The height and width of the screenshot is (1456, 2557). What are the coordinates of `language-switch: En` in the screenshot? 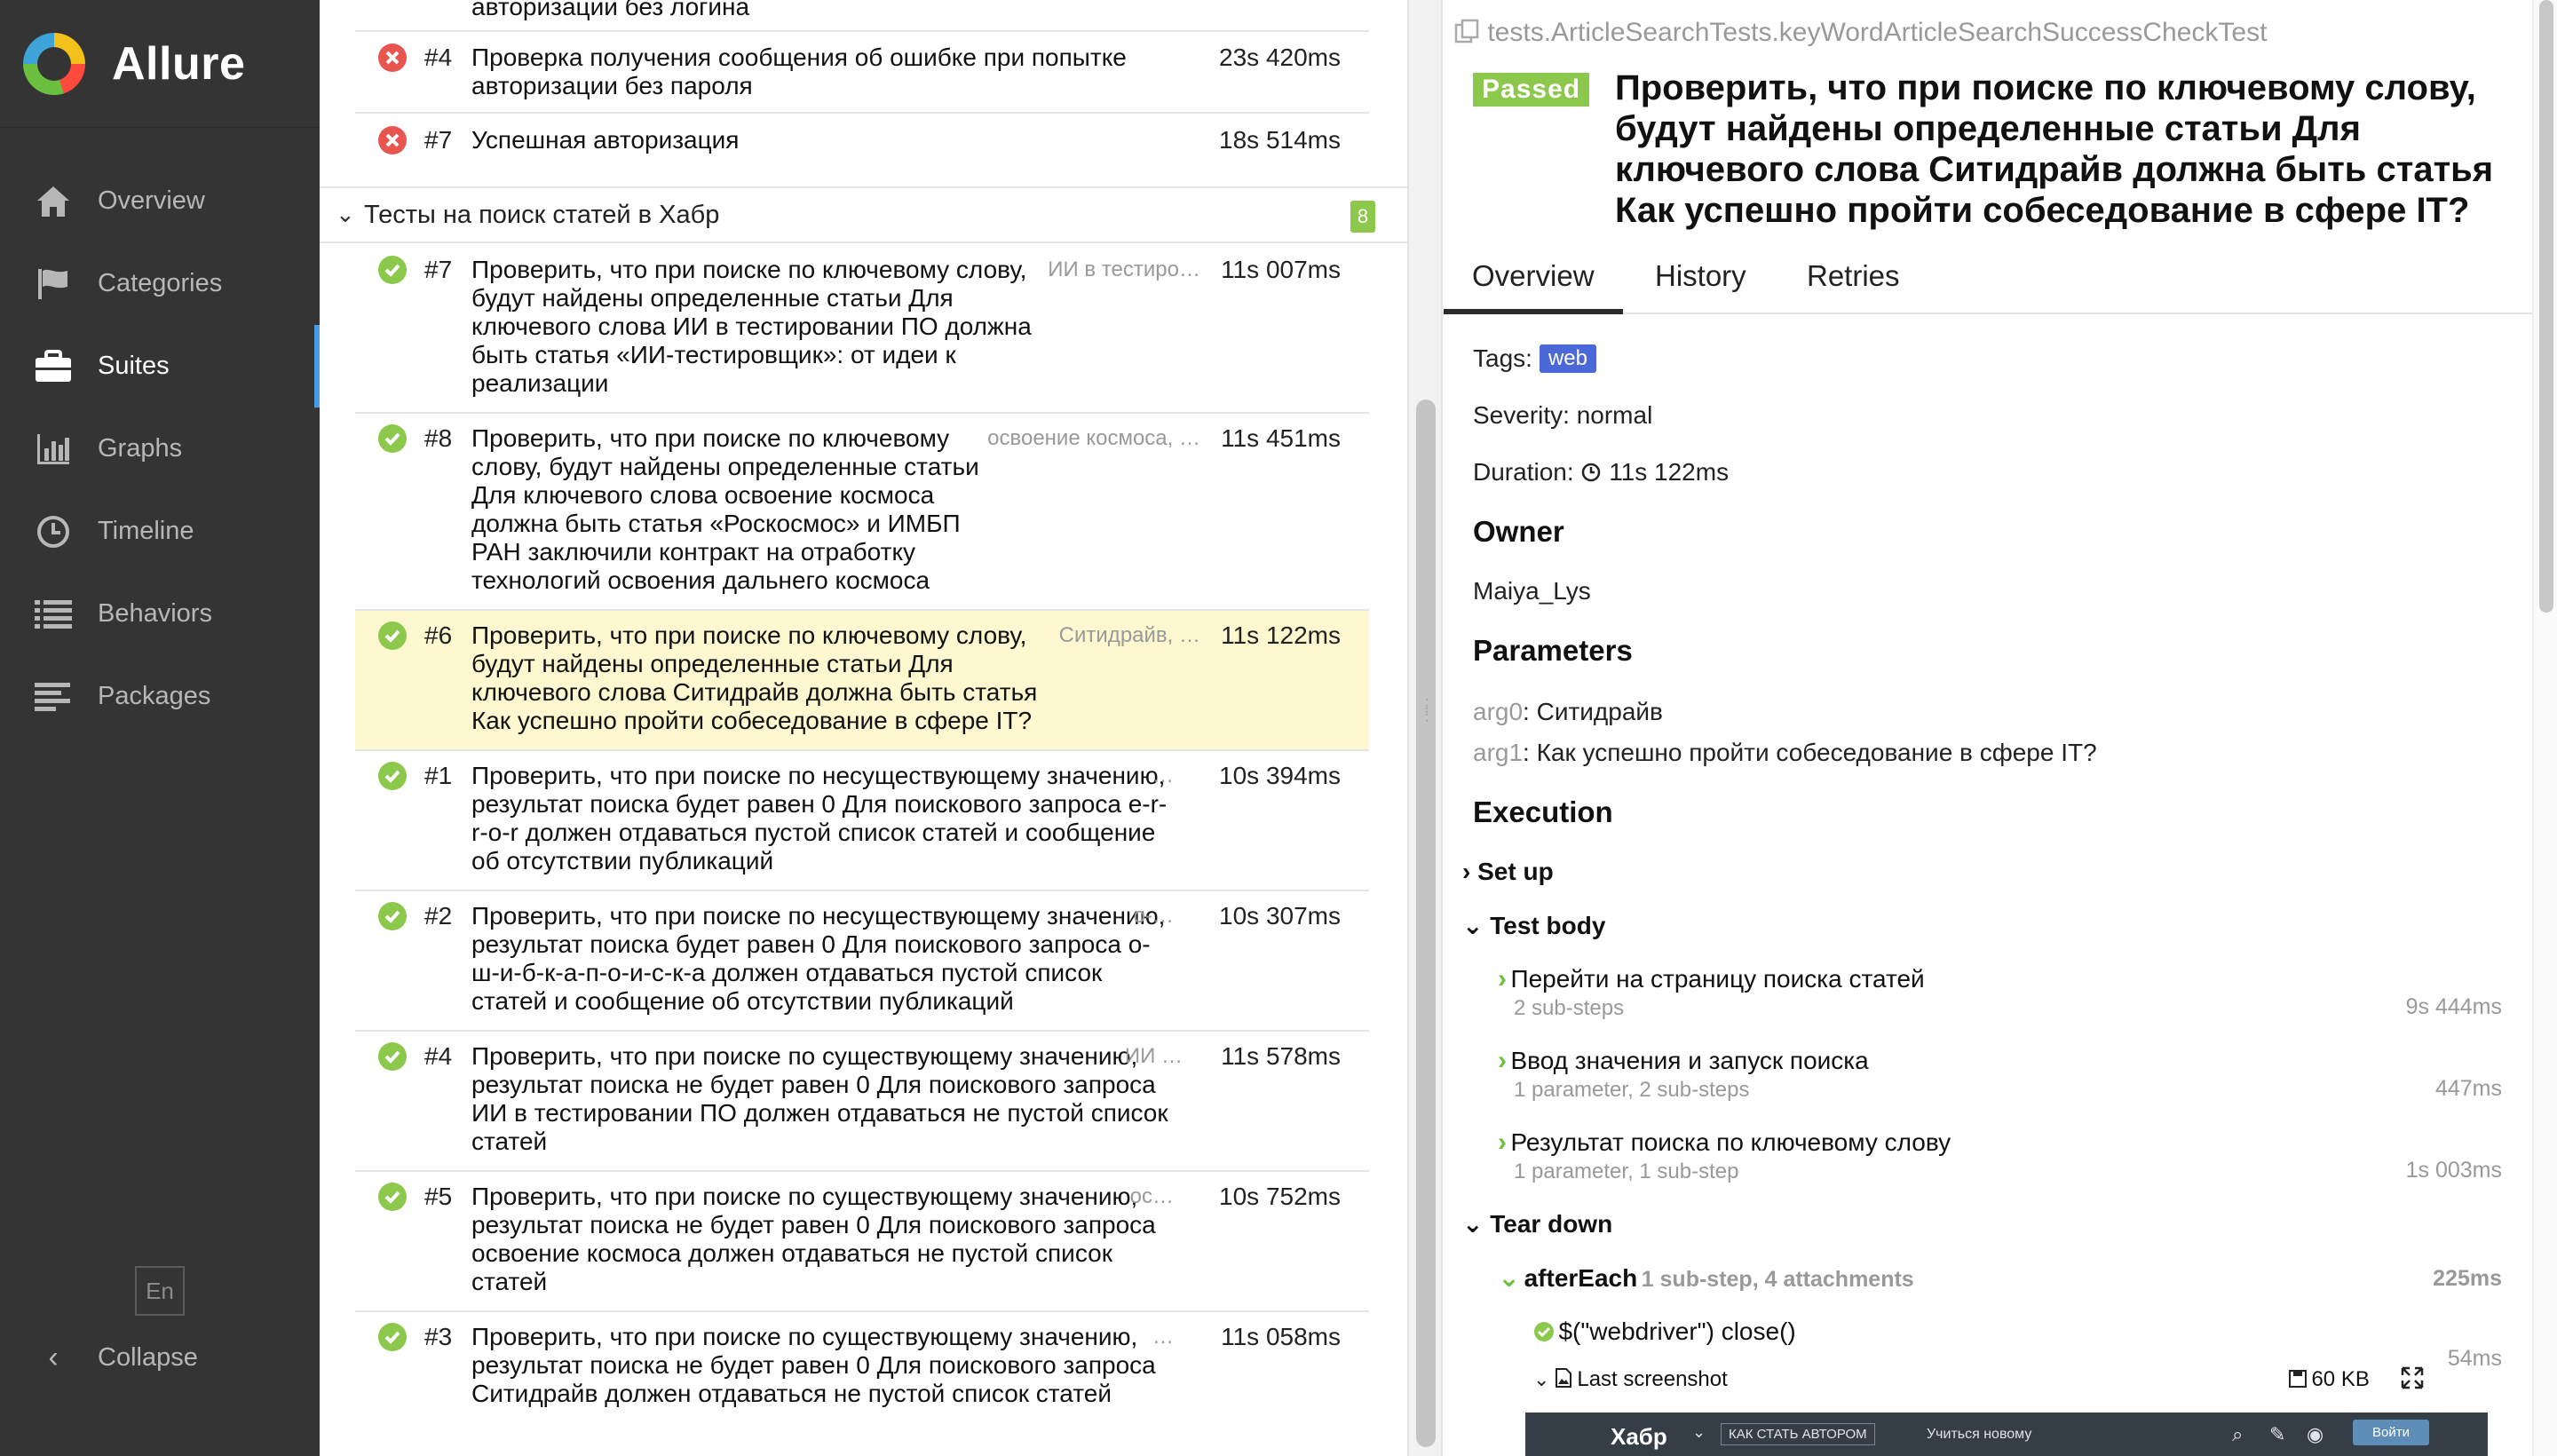 It's located at (160, 1291).